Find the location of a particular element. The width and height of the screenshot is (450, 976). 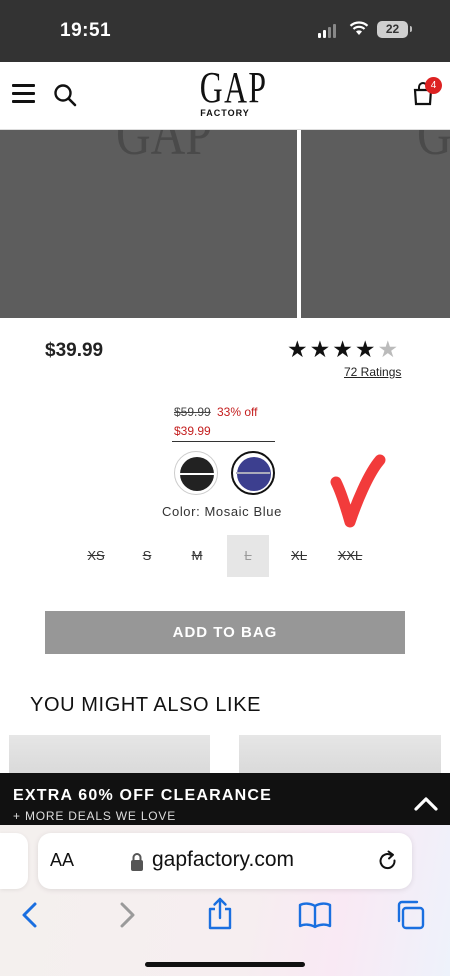

battery-icon: 22 is located at coordinates (394, 29).